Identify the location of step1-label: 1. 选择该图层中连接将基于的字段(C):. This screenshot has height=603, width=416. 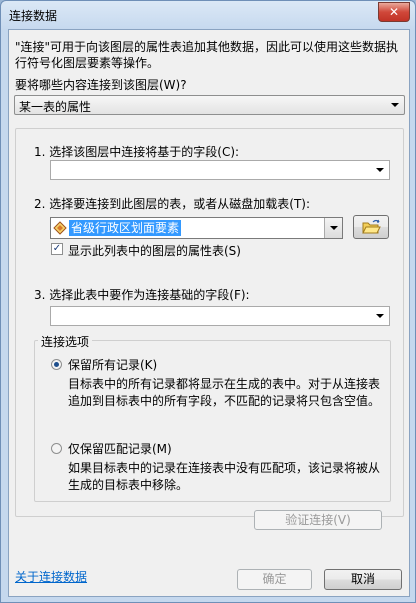
(137, 152).